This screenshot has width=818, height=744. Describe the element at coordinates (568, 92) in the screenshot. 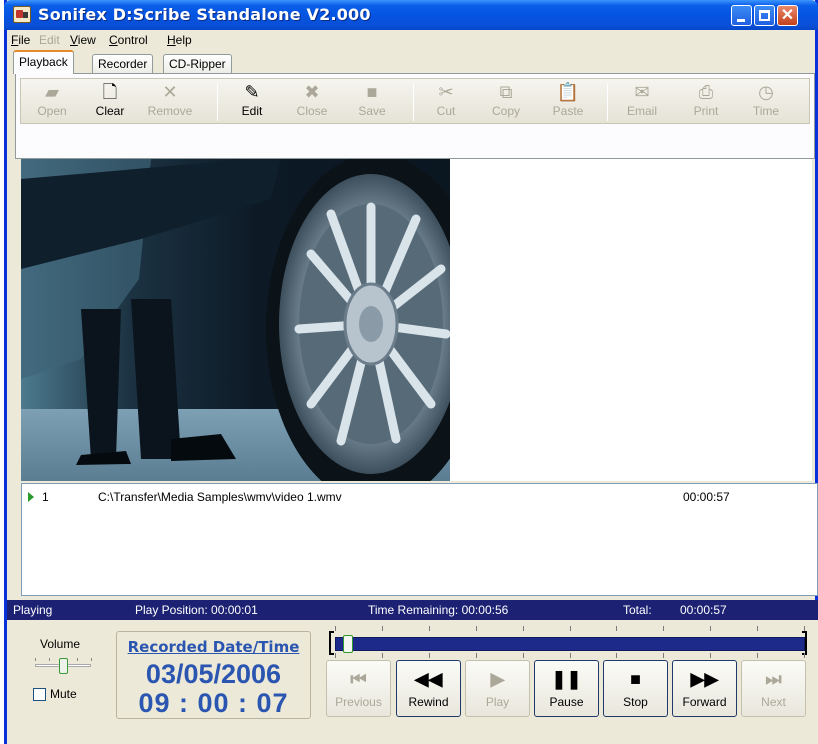

I see `clipboard-icon: 📋` at that location.